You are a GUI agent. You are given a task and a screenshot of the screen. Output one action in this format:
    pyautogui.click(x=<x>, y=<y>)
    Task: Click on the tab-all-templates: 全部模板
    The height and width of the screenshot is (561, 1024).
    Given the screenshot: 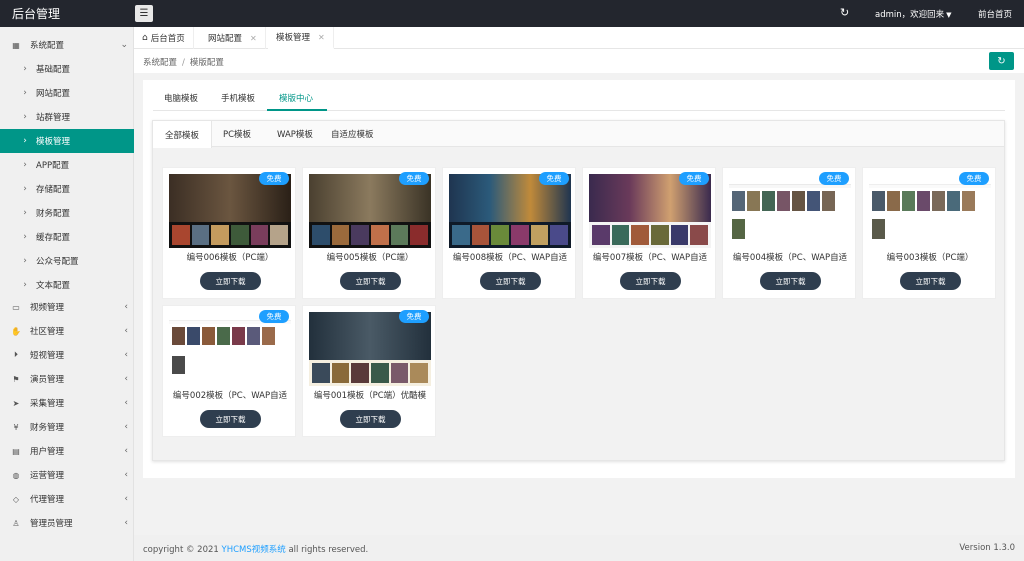 What is the action you would take?
    pyautogui.click(x=183, y=134)
    